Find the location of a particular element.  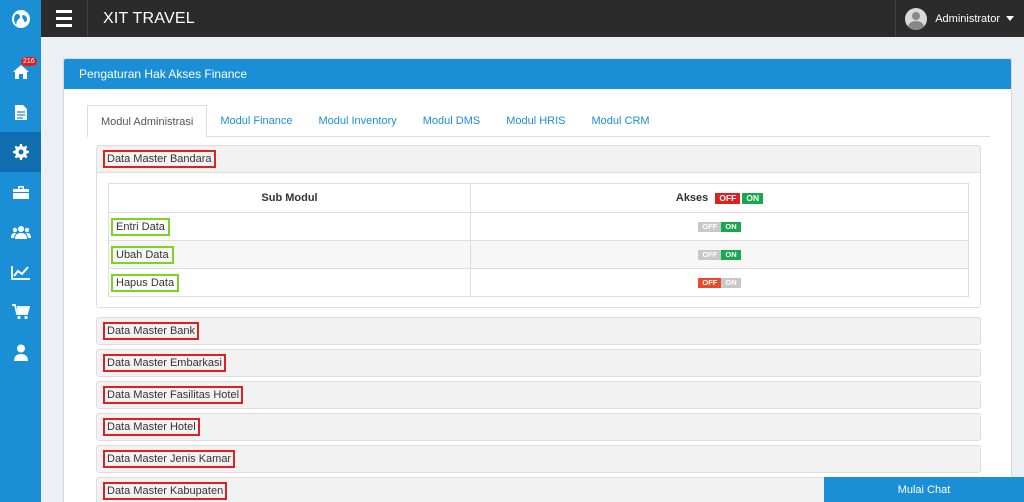

row-label: Entri Data is located at coordinates (140, 226).